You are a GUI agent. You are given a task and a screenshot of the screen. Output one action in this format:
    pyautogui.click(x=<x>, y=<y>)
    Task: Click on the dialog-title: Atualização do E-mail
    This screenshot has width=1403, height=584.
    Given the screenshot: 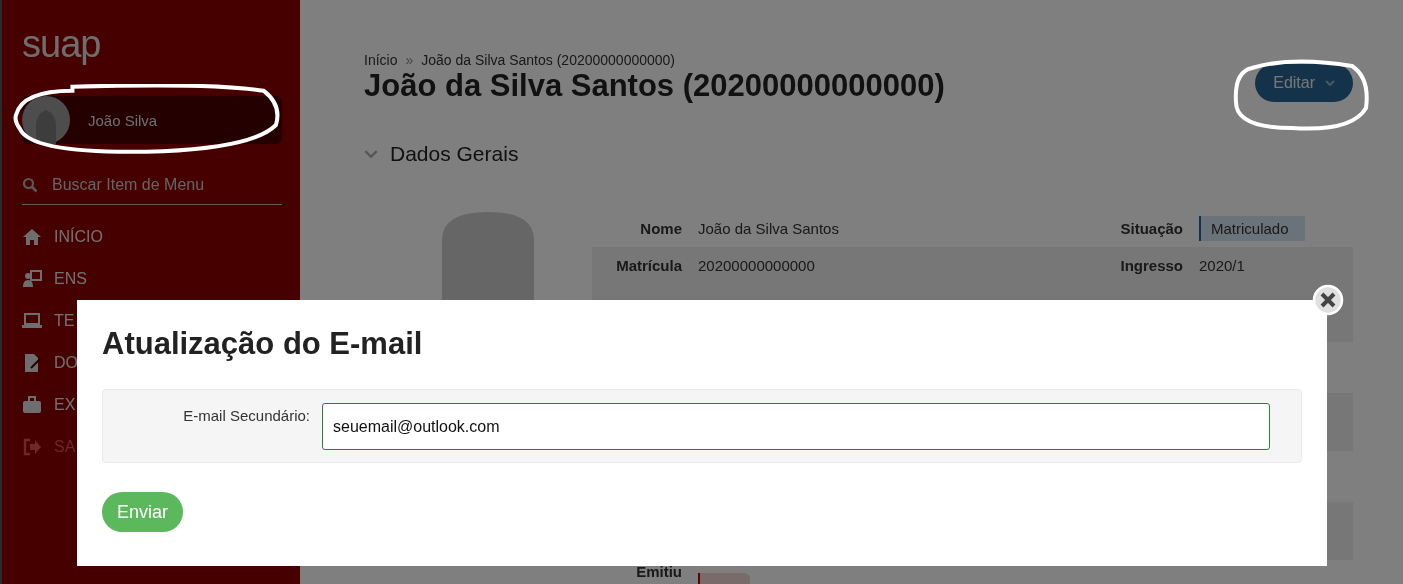 What is the action you would take?
    pyautogui.click(x=263, y=344)
    